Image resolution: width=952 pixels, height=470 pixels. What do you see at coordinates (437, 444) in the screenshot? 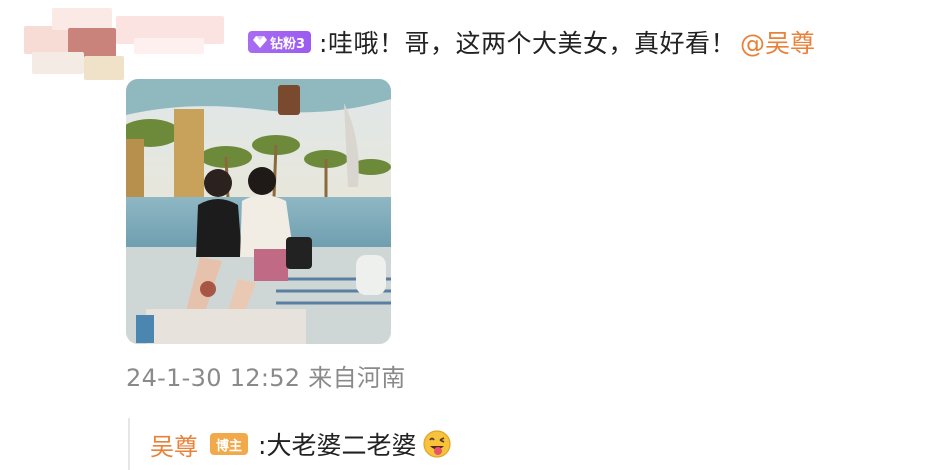
I see `tongue-out-emoji-icon` at bounding box center [437, 444].